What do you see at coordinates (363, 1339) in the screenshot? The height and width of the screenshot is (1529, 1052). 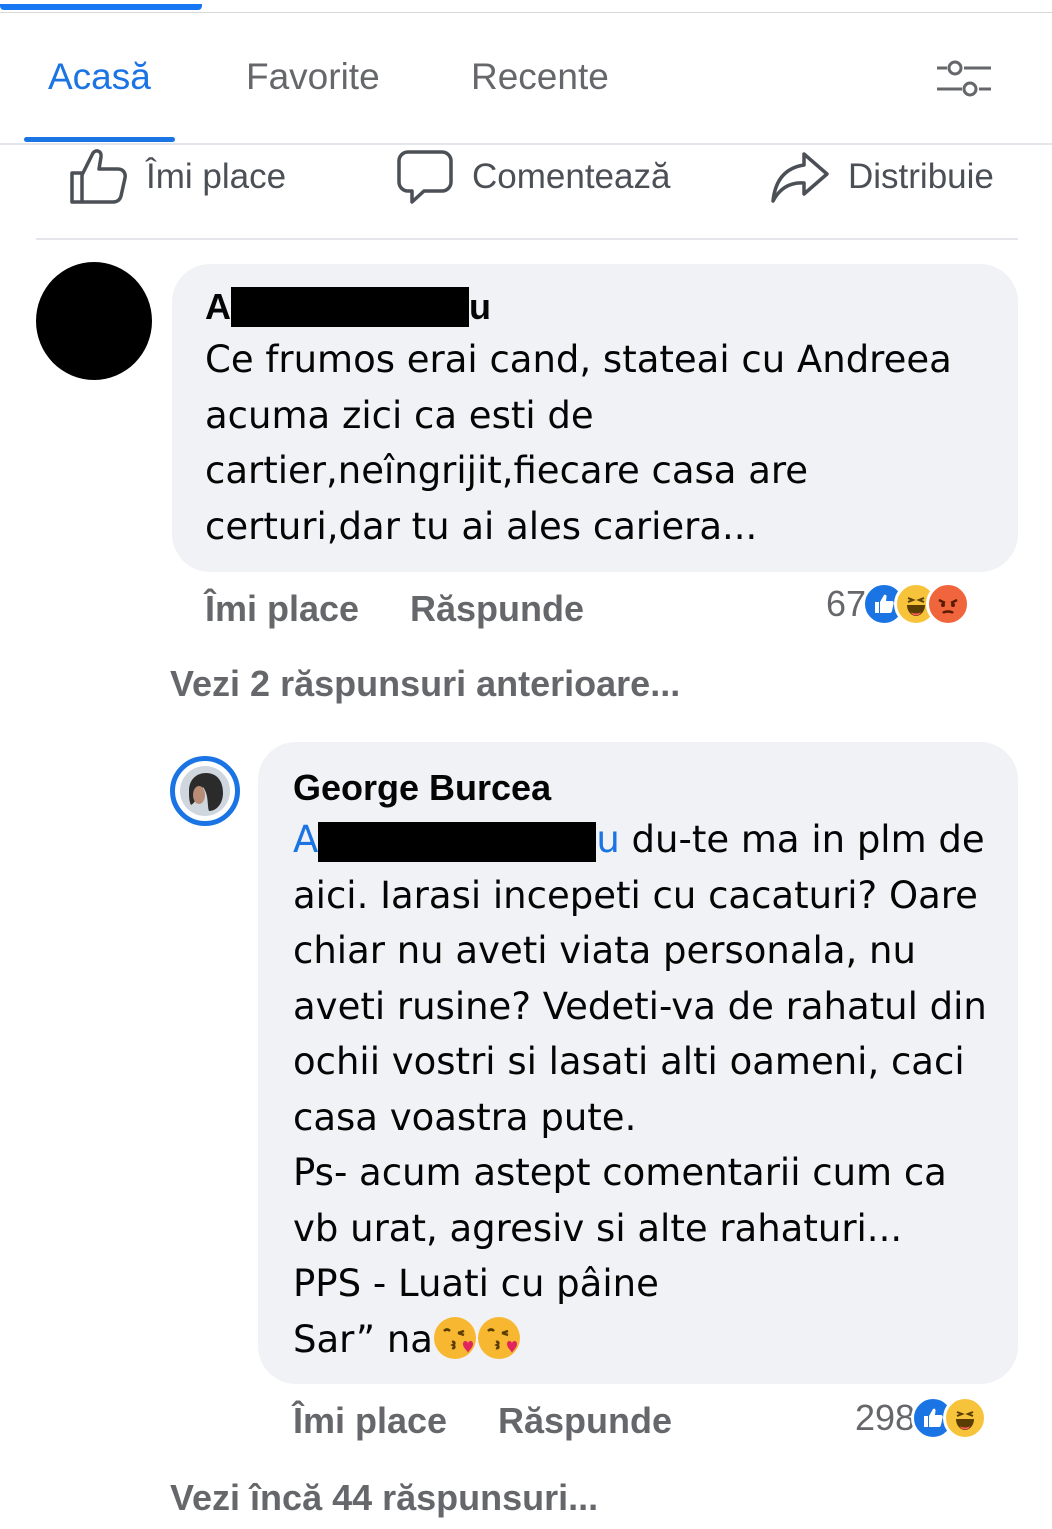 I see `reply-last-line-text: Sar” na` at bounding box center [363, 1339].